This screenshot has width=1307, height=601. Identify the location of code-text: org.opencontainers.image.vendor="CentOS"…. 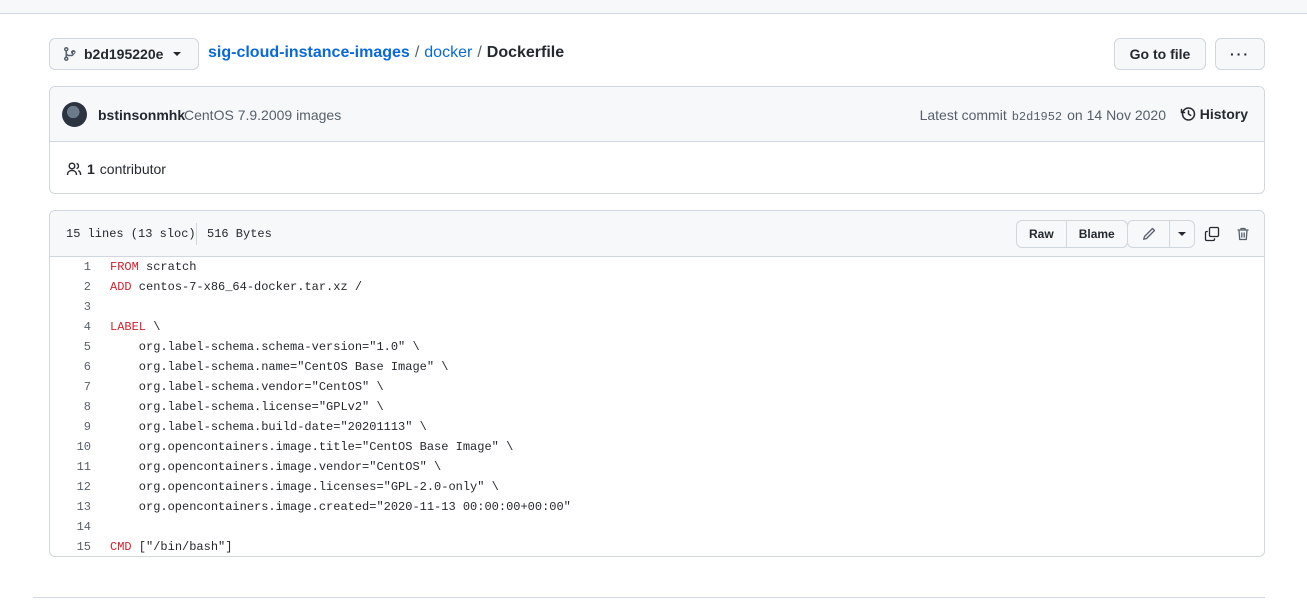
(276, 467).